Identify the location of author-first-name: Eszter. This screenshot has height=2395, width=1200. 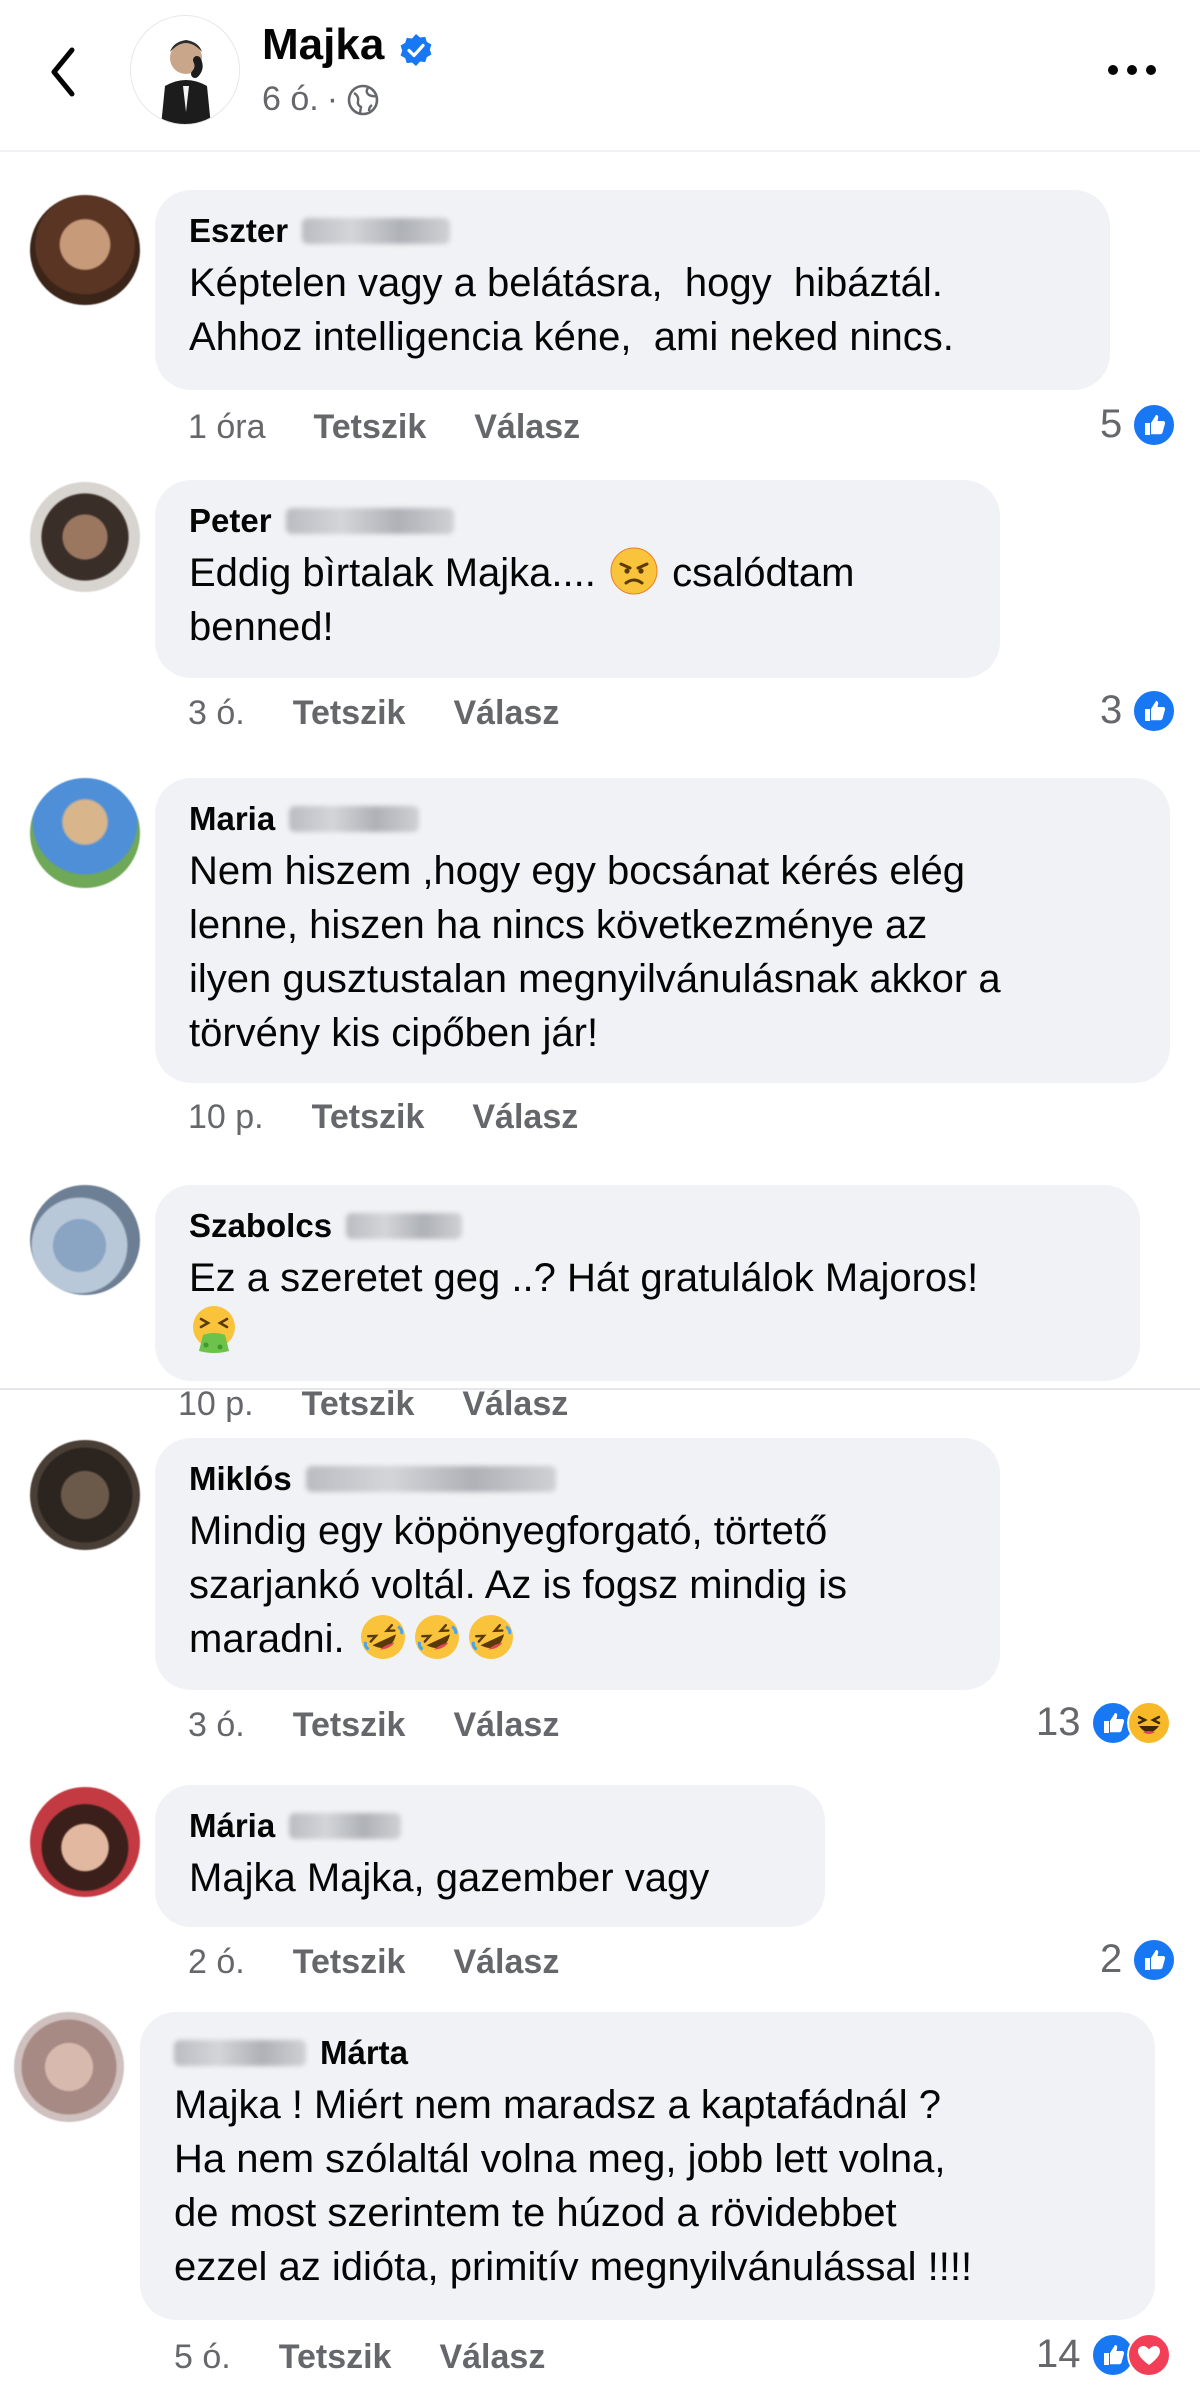
(238, 231).